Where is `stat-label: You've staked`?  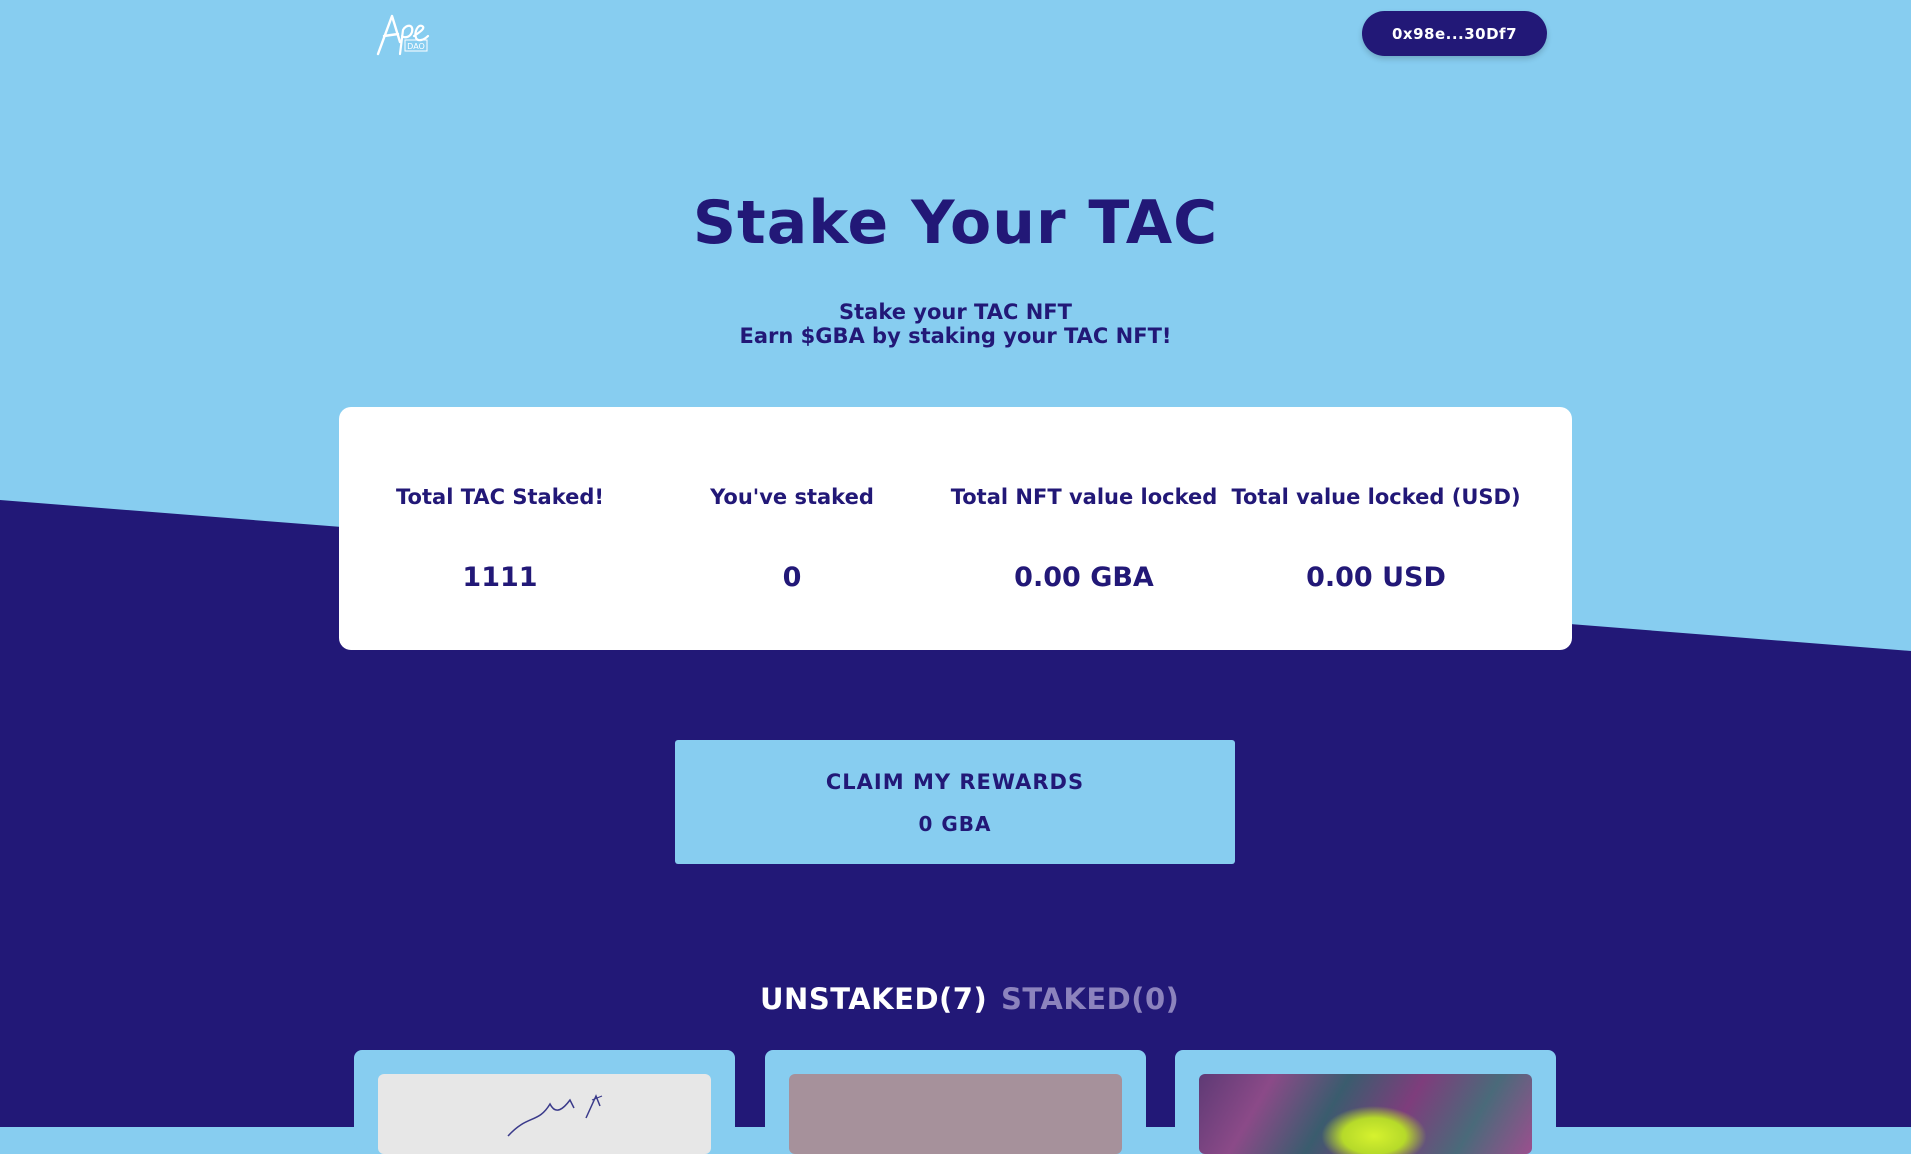 stat-label: You've staked is located at coordinates (792, 497).